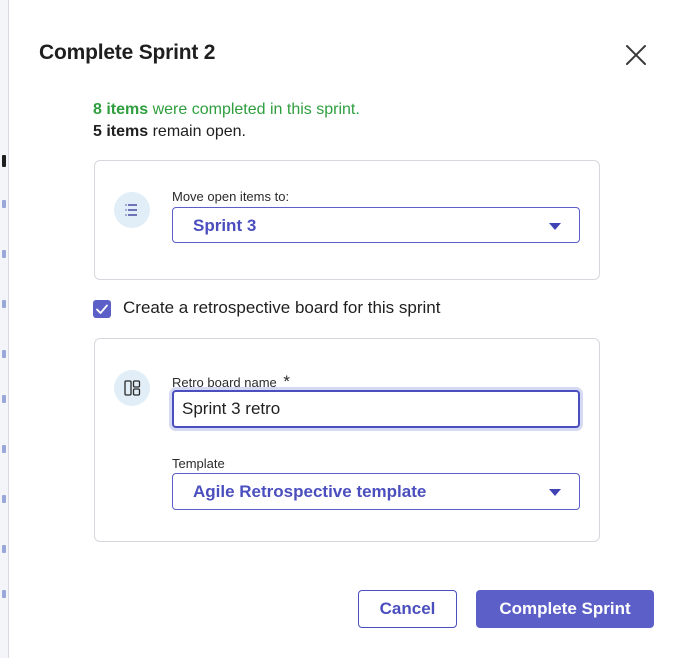 This screenshot has width=676, height=658. I want to click on template-select: Agile Retrospective template, so click(376, 491).